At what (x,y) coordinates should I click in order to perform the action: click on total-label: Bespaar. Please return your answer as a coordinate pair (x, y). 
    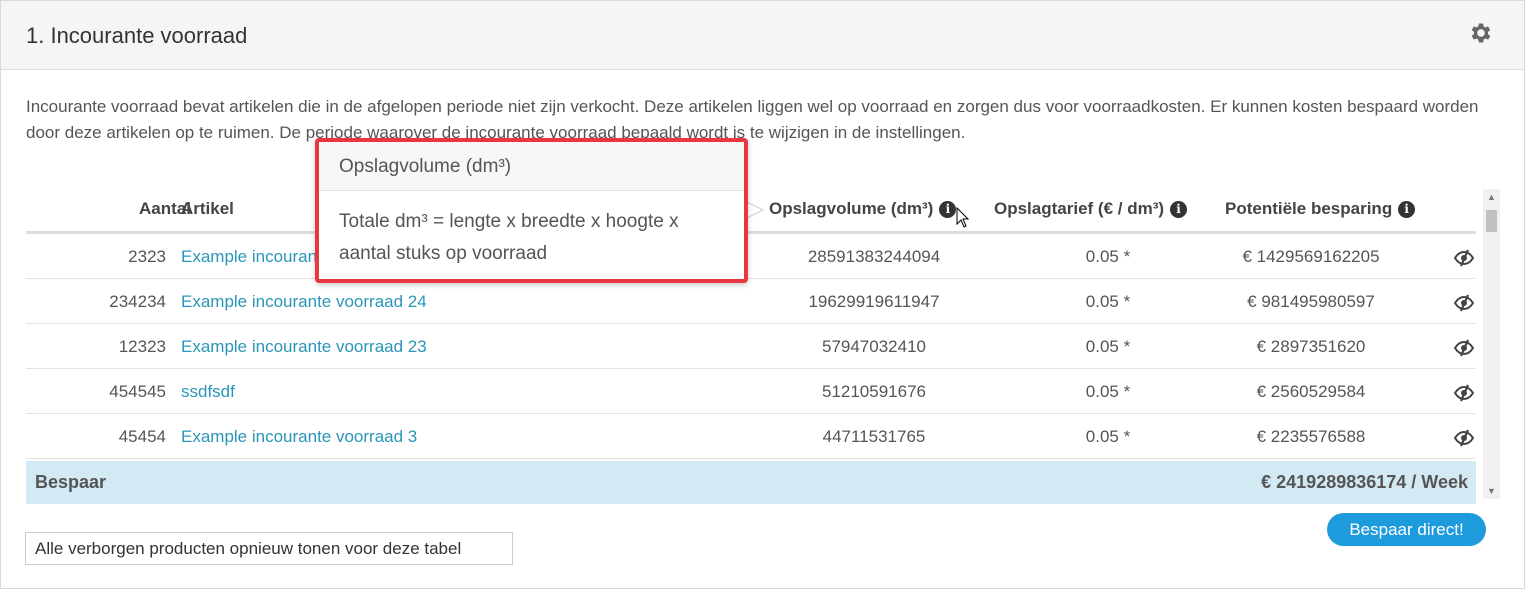
    Looking at the image, I should click on (71, 482).